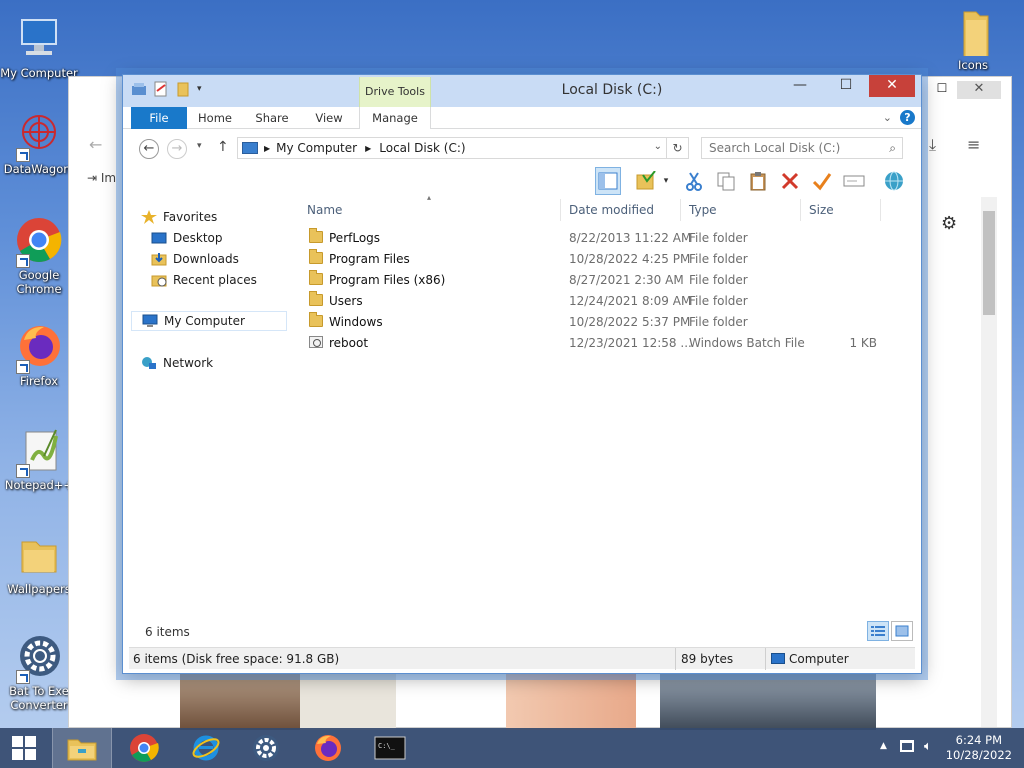 This screenshot has width=1024, height=768. What do you see at coordinates (206, 748) in the screenshot?
I see `taskbar-internet-explorer` at bounding box center [206, 748].